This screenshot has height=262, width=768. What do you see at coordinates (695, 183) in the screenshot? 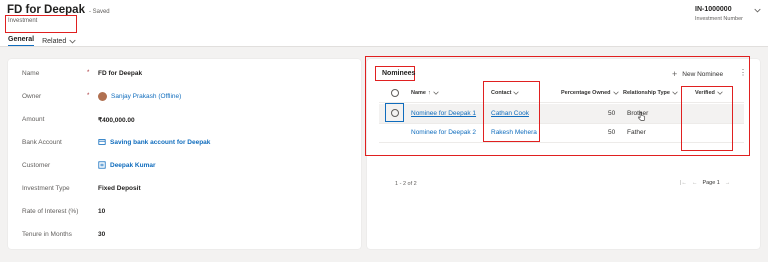
I see `previous-page-icon: ←` at bounding box center [695, 183].